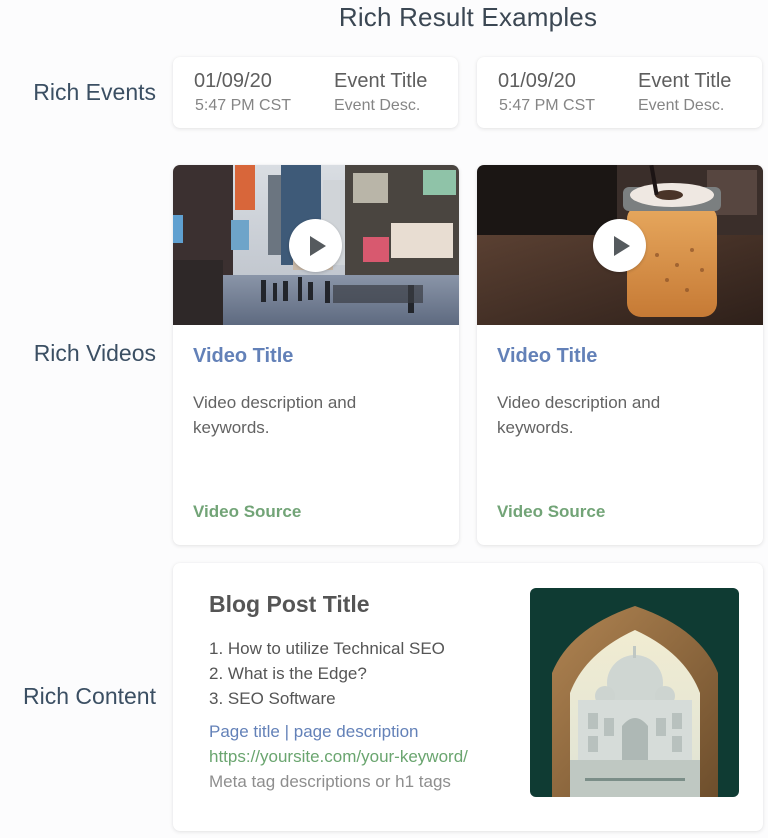 Image resolution: width=768 pixels, height=838 pixels. I want to click on list-item: 2. What is the Edge?, so click(288, 673).